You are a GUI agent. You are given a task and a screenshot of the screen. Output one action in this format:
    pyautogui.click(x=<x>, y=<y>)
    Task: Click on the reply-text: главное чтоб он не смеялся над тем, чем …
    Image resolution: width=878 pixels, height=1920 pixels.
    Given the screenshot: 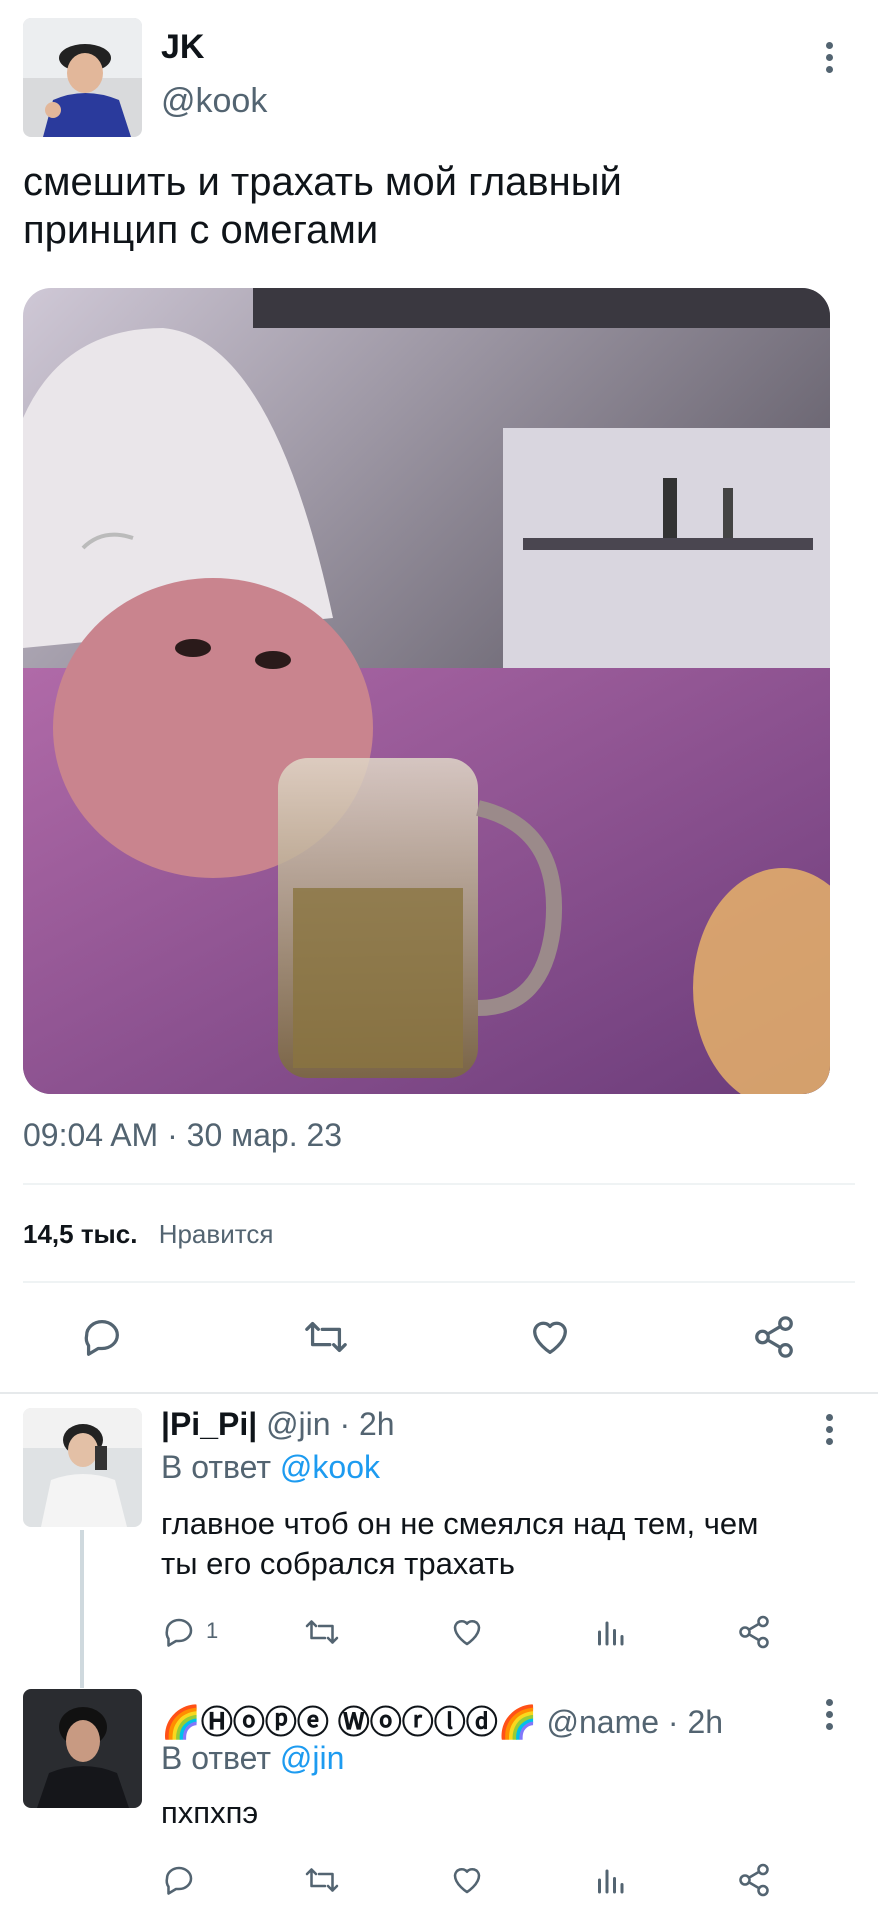 What is the action you would take?
    pyautogui.click(x=459, y=1544)
    